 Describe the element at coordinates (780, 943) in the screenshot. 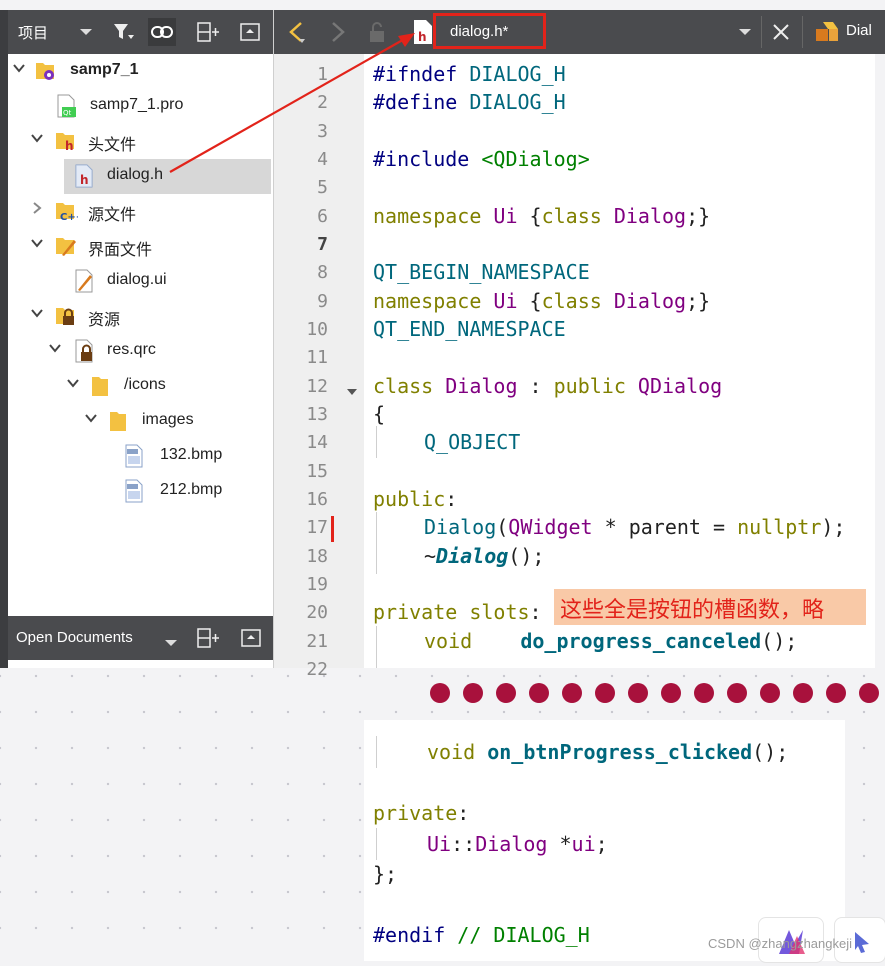

I see `watermark: CSDN @zhangzhangkeji` at that location.